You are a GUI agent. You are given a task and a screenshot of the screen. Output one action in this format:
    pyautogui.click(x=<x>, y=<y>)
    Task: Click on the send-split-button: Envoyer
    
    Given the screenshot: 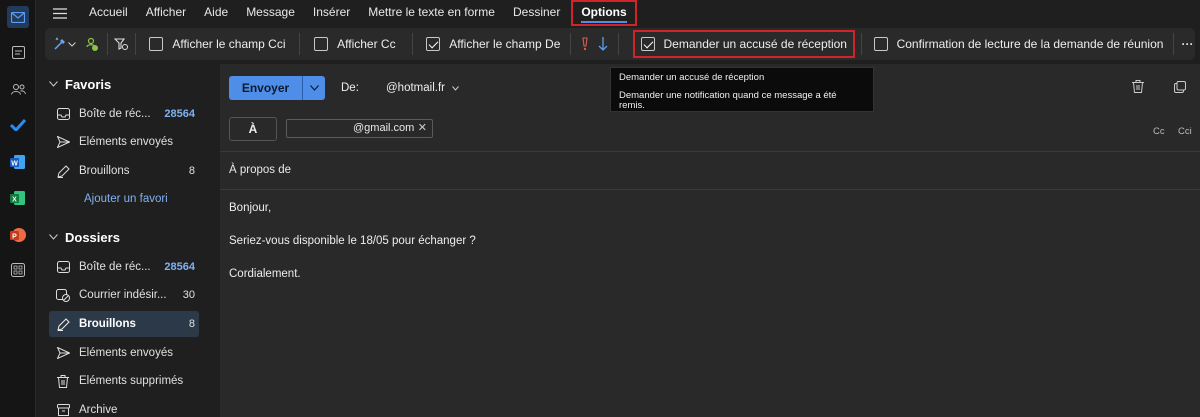 What is the action you would take?
    pyautogui.click(x=277, y=88)
    